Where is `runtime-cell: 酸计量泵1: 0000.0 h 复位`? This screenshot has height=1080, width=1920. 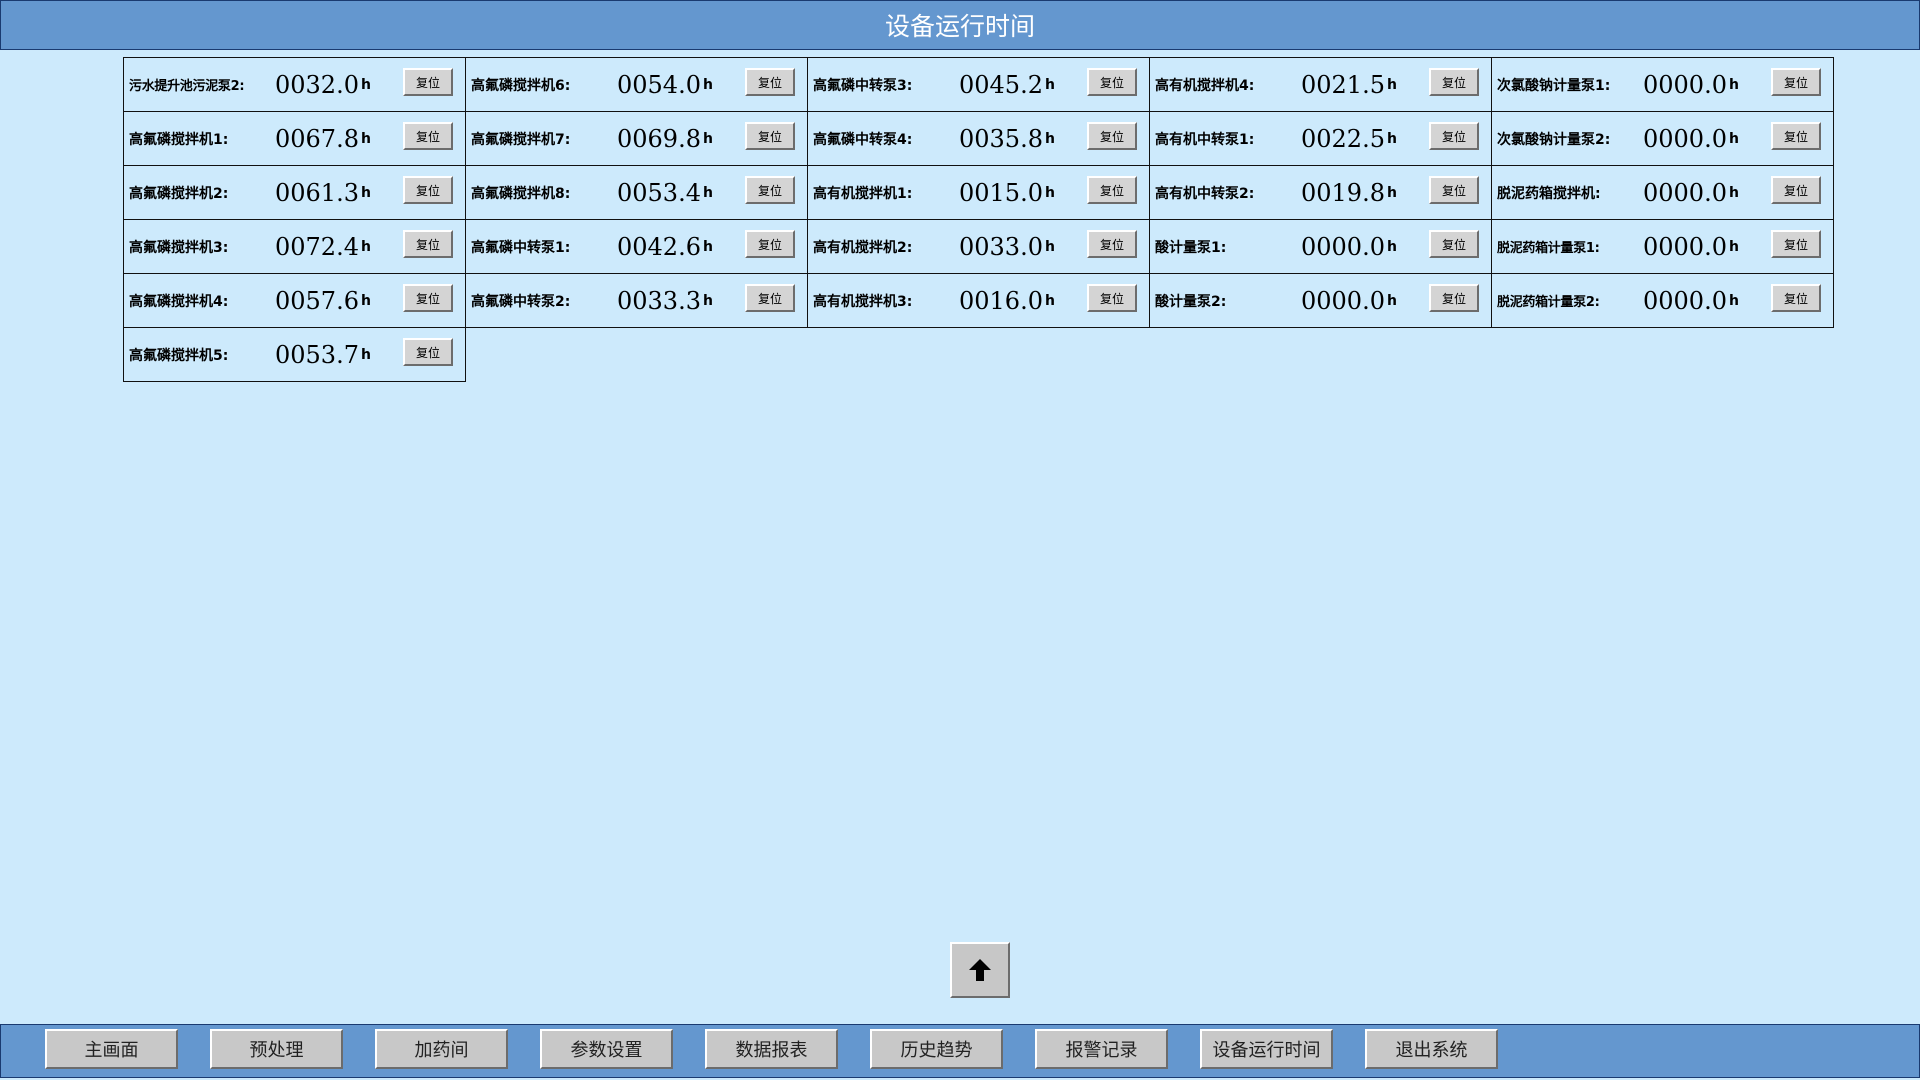 runtime-cell: 酸计量泵1: 0000.0 h 复位 is located at coordinates (1320, 246).